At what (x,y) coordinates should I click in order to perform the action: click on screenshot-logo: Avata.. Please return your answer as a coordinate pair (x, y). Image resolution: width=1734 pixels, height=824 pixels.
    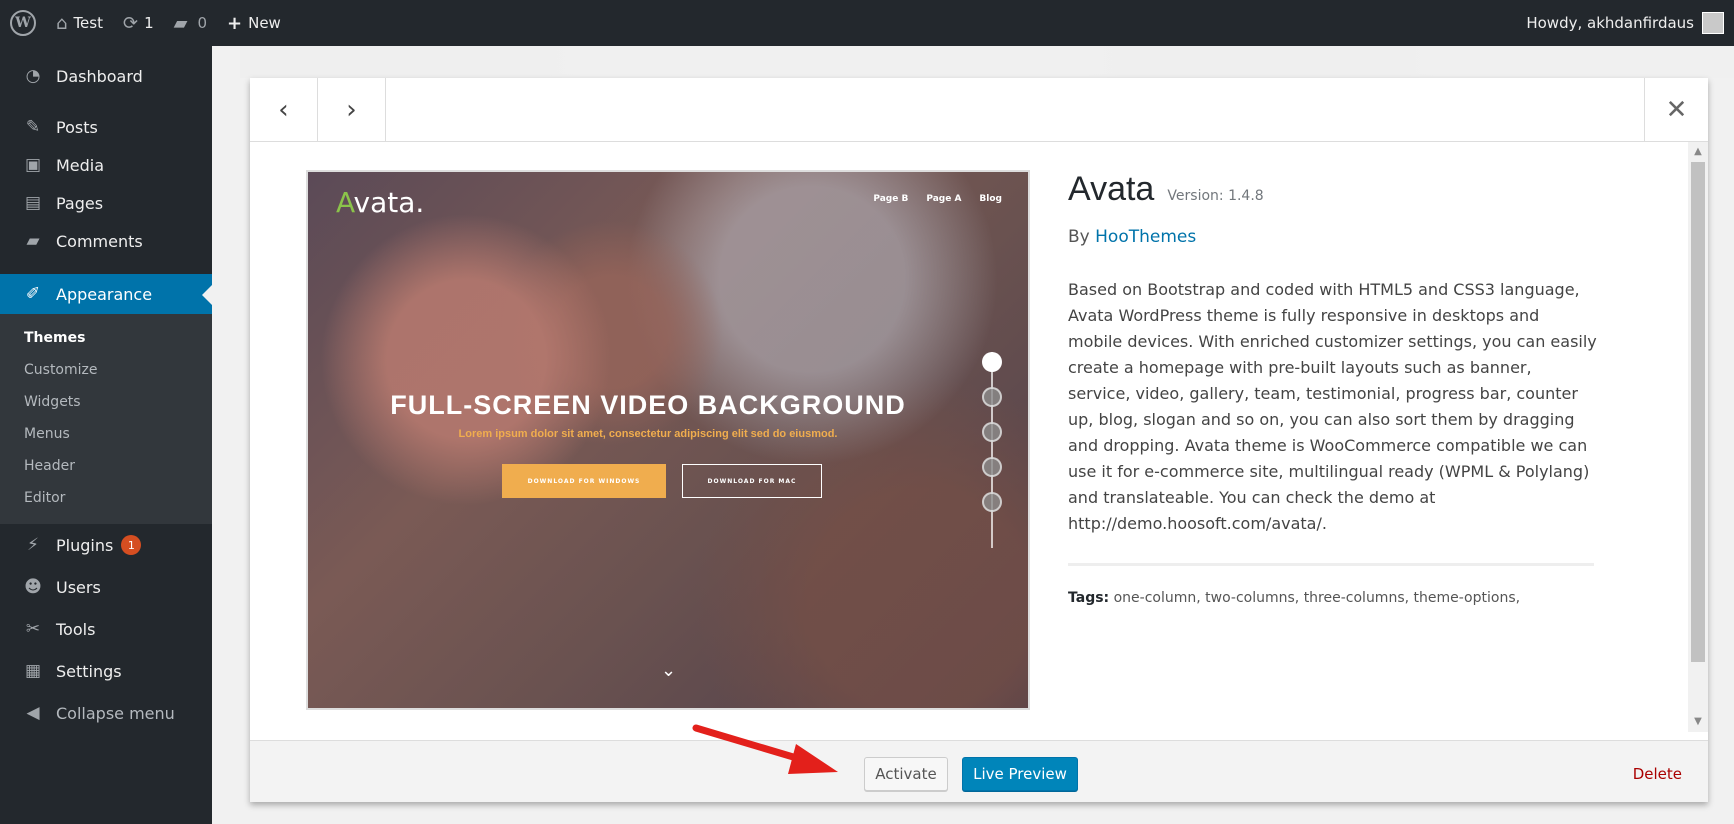
    Looking at the image, I should click on (380, 202).